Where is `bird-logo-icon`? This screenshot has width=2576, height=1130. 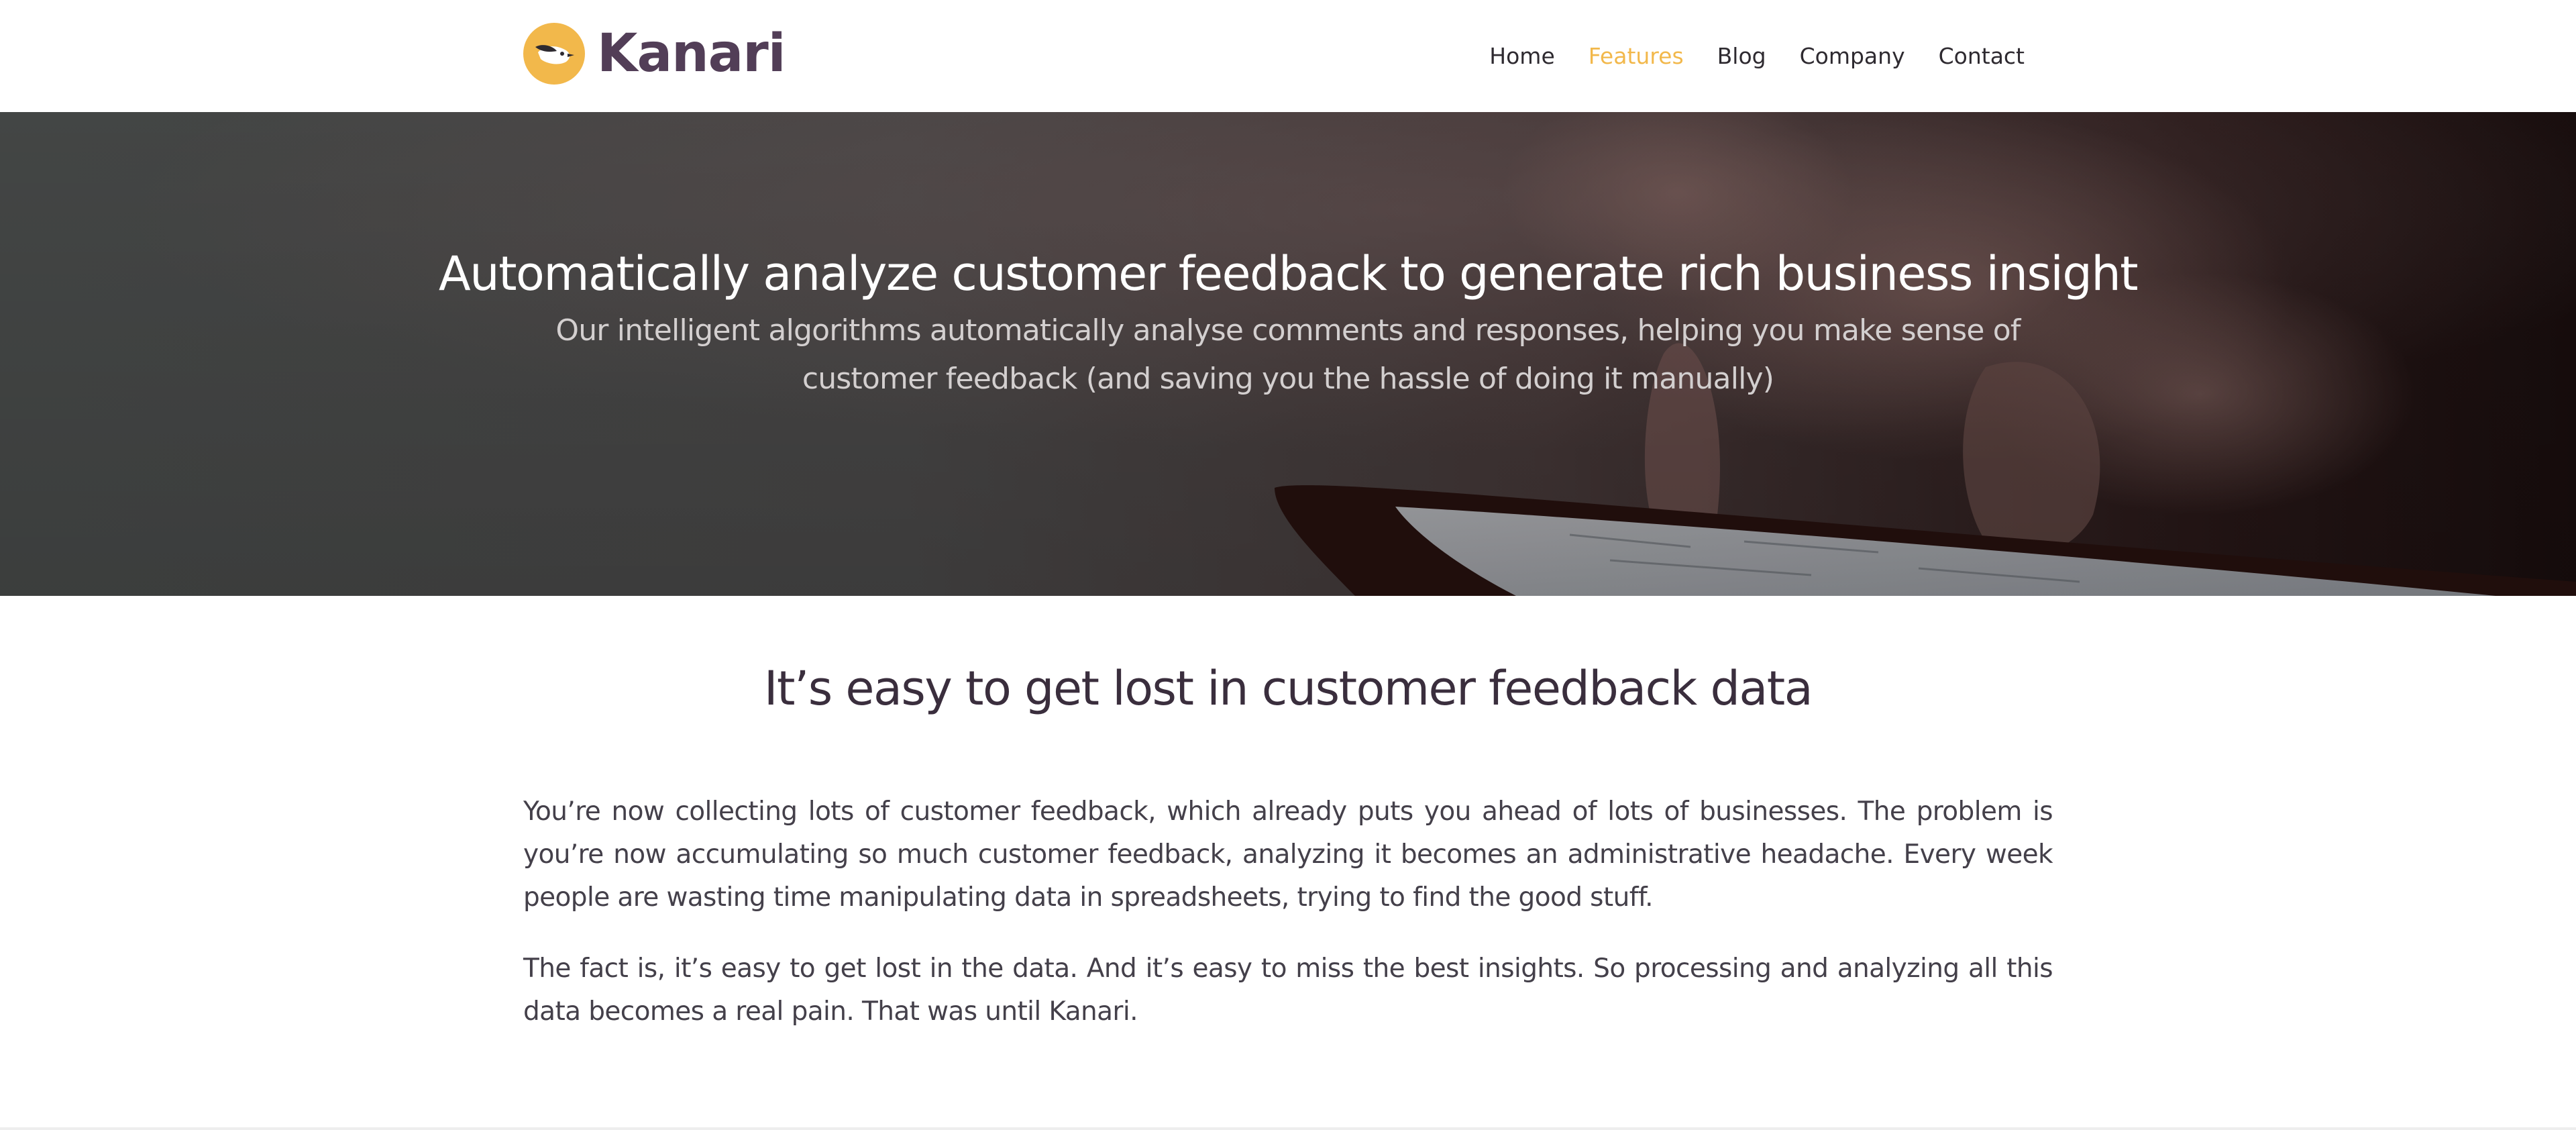 bird-logo-icon is located at coordinates (554, 54).